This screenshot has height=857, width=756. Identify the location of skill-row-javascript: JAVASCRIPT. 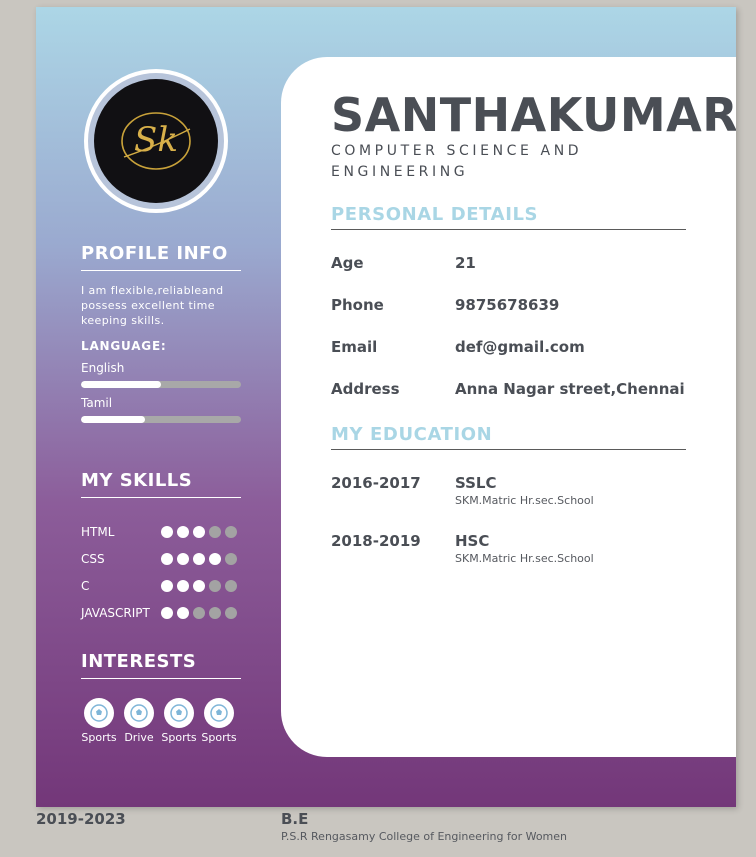
(161, 613).